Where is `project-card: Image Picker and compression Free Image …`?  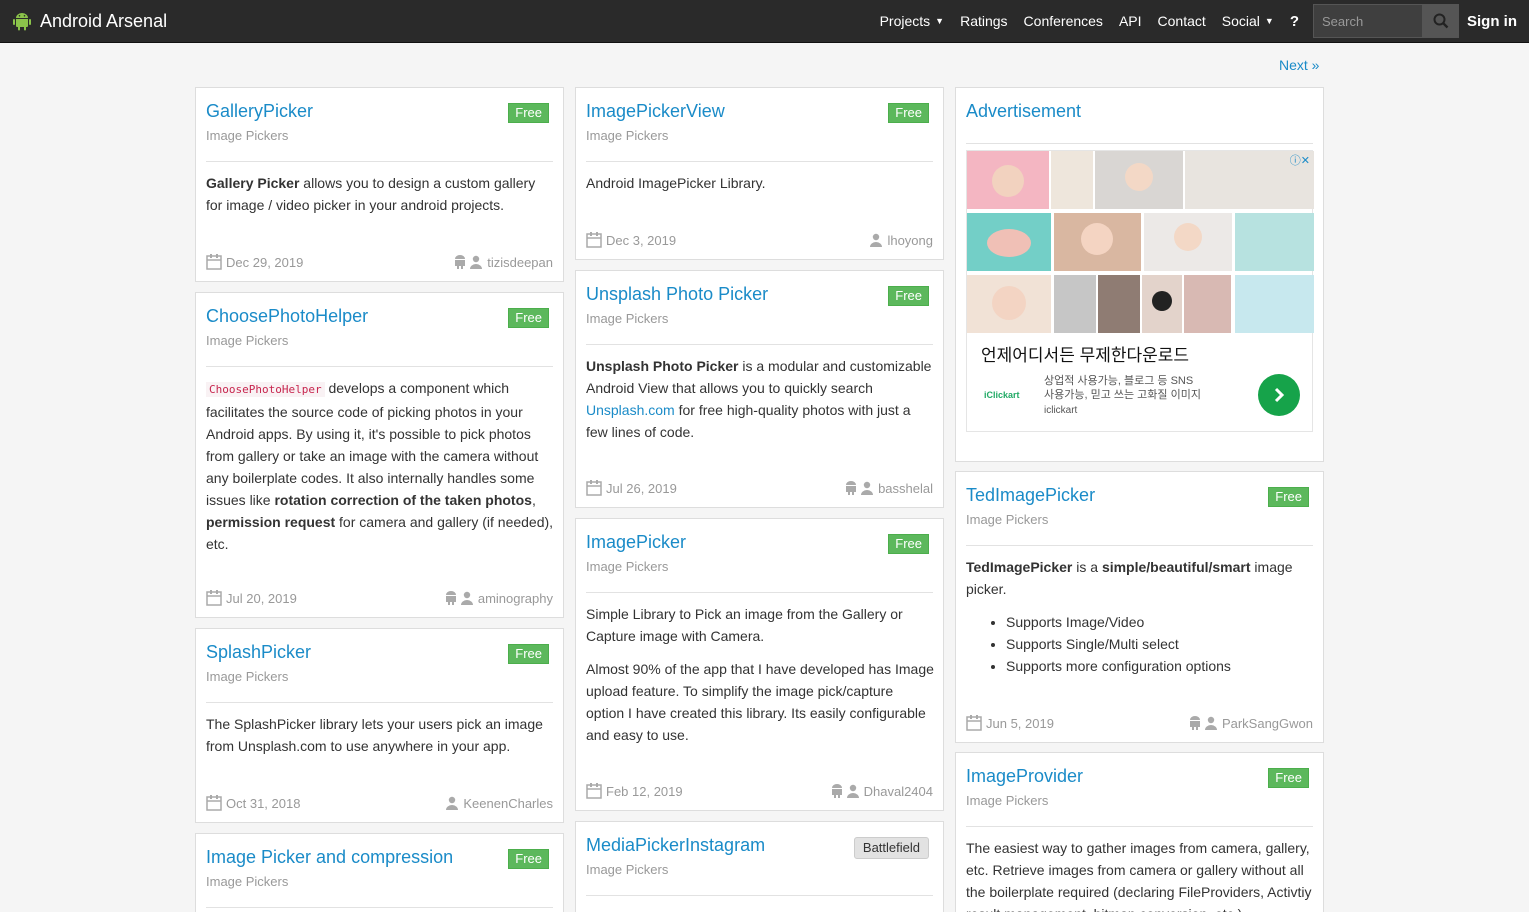
project-card: Image Picker and compression Free Image … is located at coordinates (379, 872).